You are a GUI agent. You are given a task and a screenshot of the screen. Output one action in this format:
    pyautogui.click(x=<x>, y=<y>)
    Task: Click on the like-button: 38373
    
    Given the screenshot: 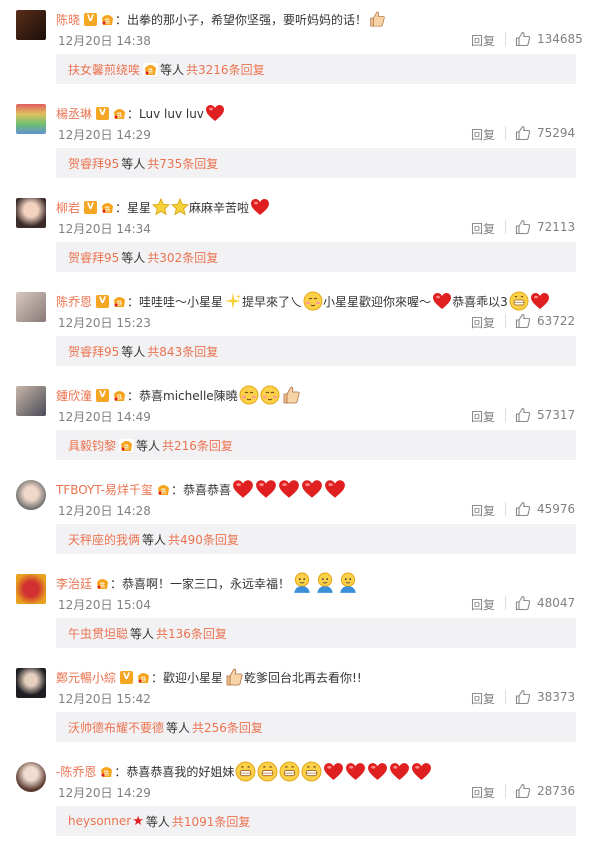 What is the action you would take?
    pyautogui.click(x=545, y=697)
    